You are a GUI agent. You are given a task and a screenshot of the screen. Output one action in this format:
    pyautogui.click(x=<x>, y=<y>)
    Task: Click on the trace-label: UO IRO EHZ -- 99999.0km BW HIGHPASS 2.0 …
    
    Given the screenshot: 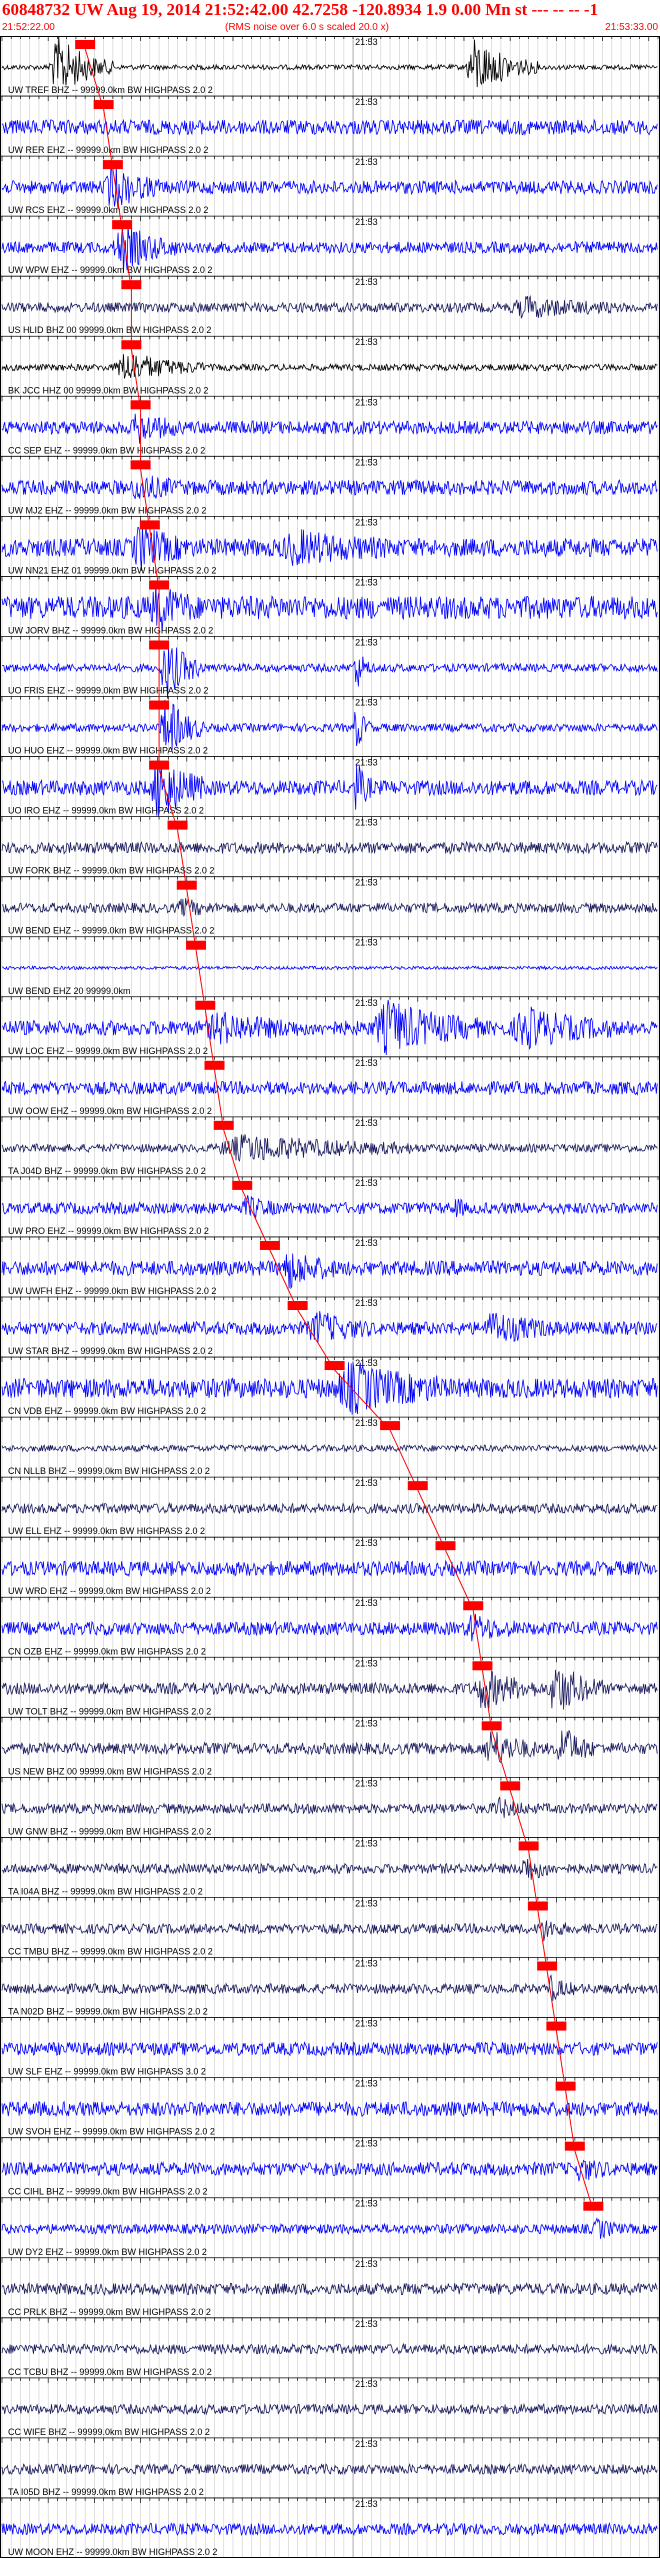 What is the action you would take?
    pyautogui.click(x=106, y=811)
    